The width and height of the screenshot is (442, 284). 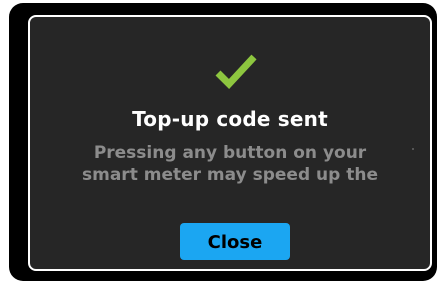 What do you see at coordinates (230, 153) in the screenshot?
I see `dialog-message-line: Pressing any button on your` at bounding box center [230, 153].